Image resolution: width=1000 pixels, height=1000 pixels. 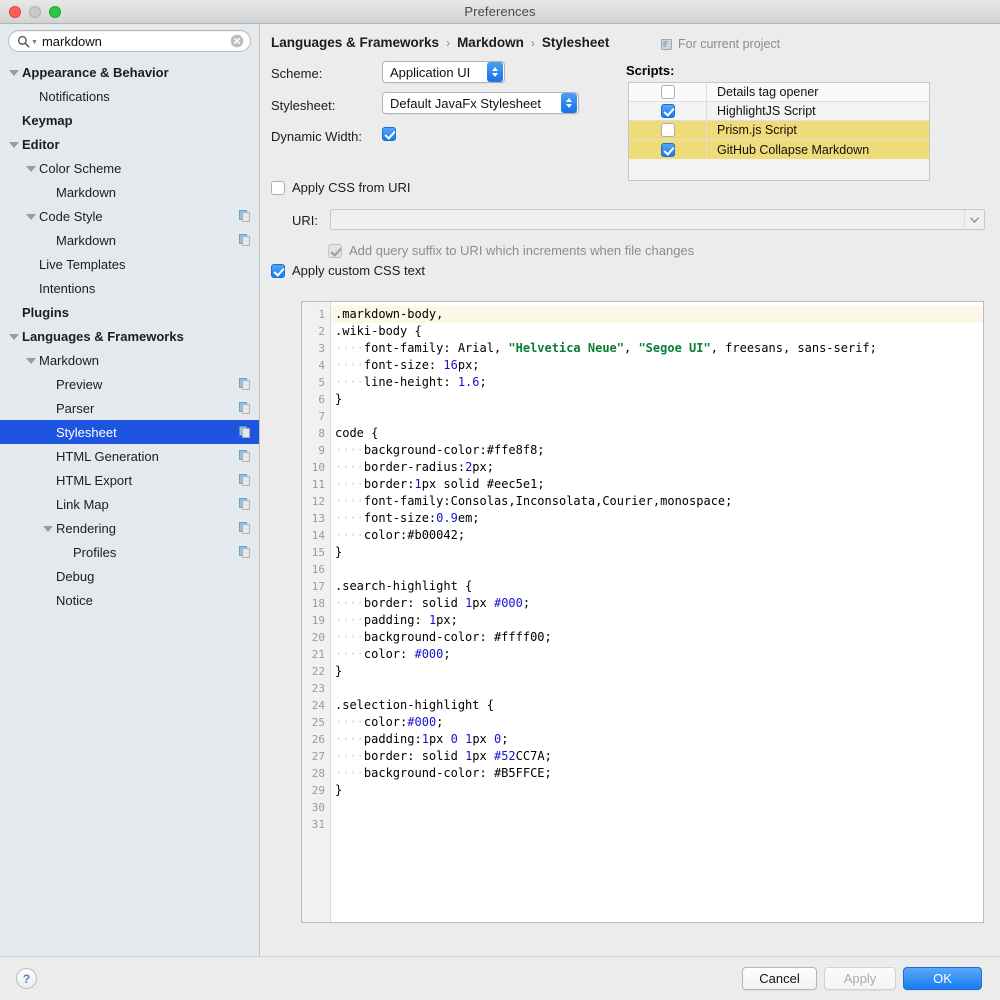 What do you see at coordinates (129, 408) in the screenshot?
I see `sidebar-item-parser: Parser` at bounding box center [129, 408].